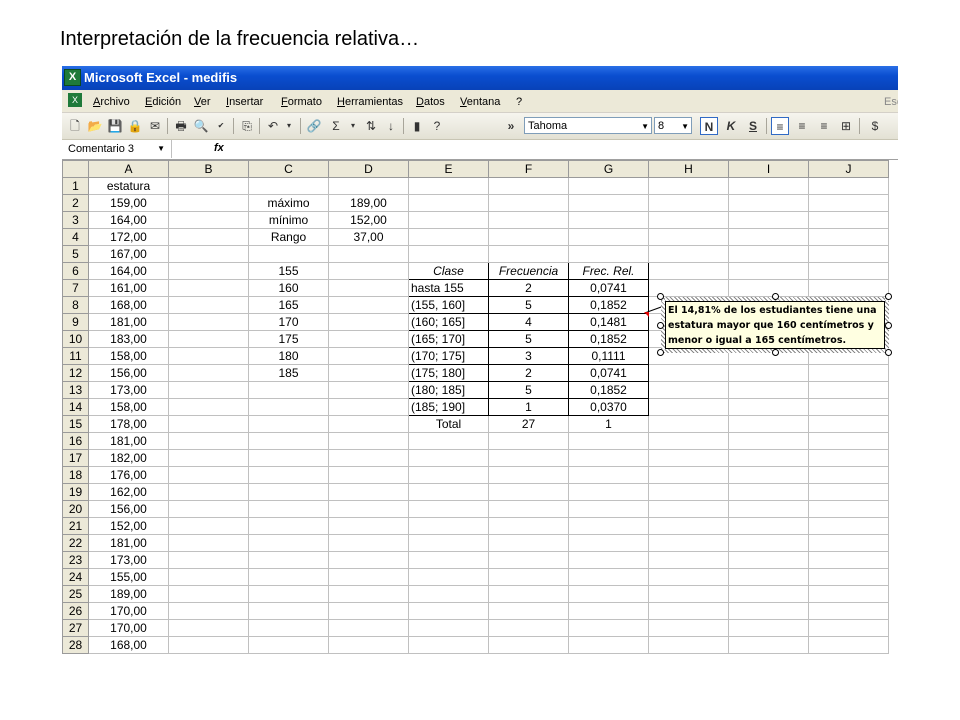 The image size is (960, 720). Describe the element at coordinates (368, 577) in the screenshot. I see `cell-d24` at that location.